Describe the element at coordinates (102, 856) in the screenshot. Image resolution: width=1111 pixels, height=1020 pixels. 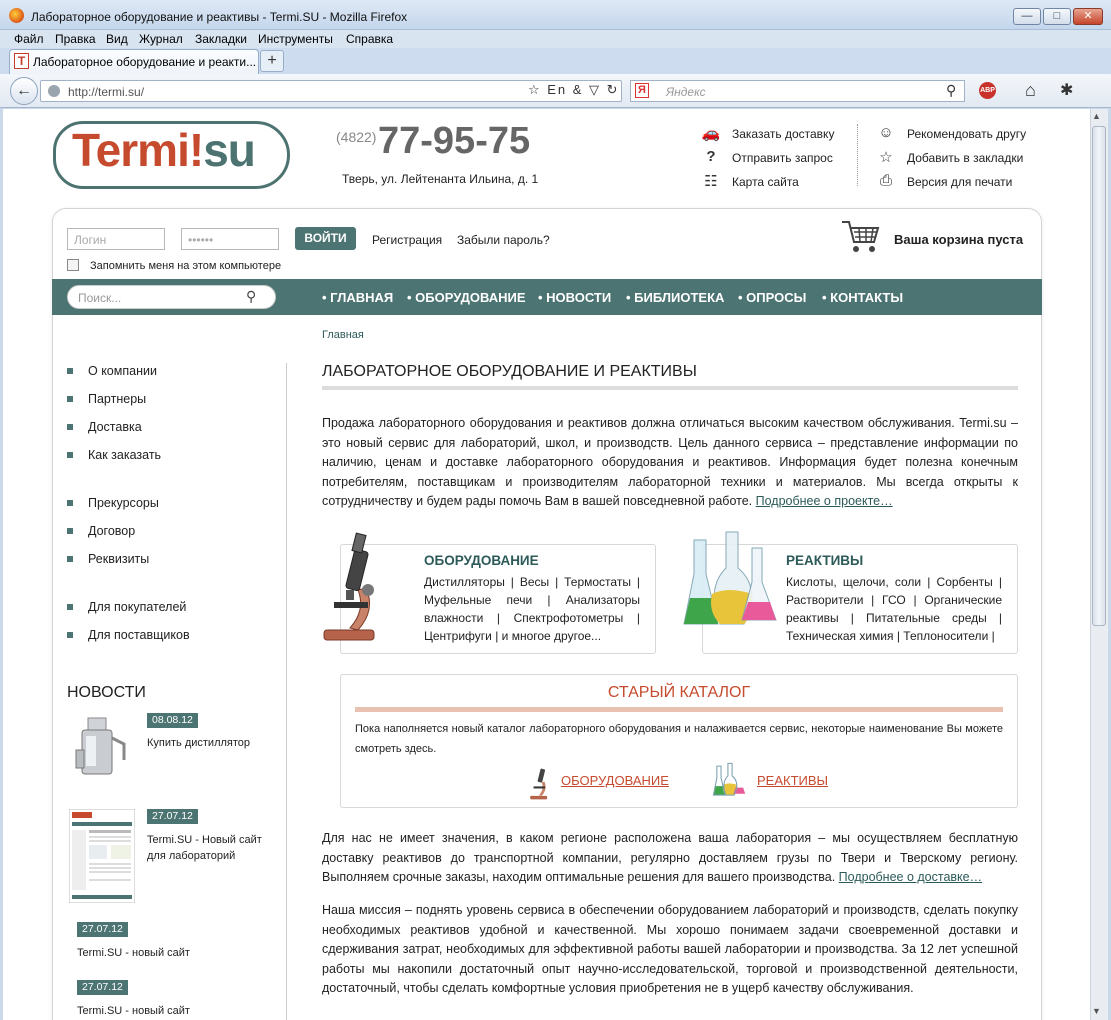
I see `news-thumbnail-site` at that location.